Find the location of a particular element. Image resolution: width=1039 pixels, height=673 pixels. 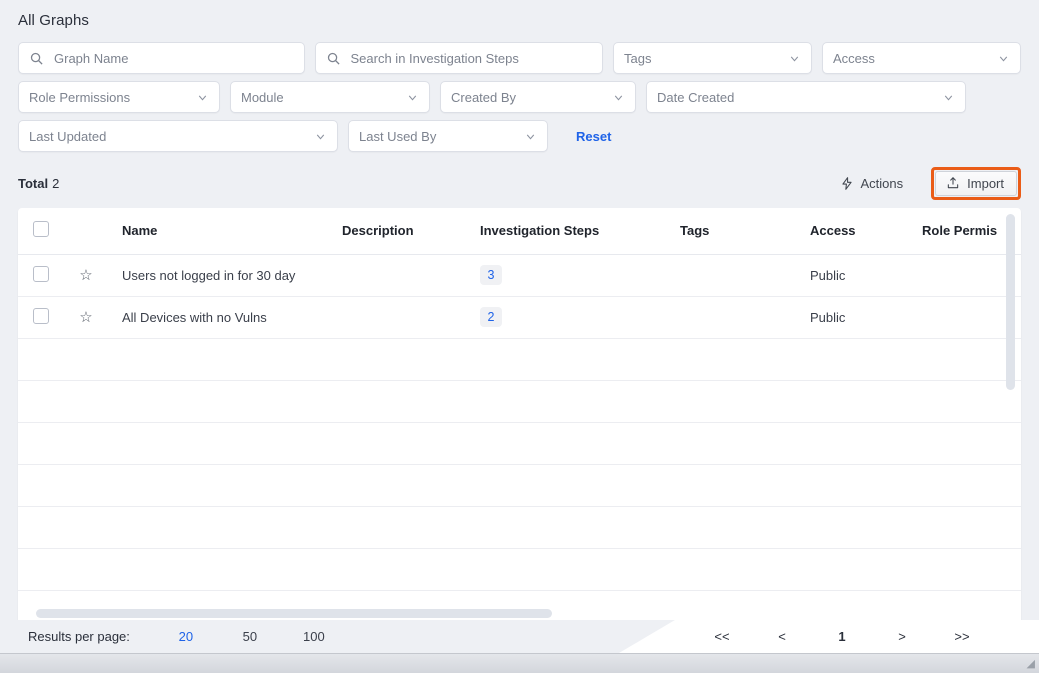

actions-button: Actions is located at coordinates (872, 183).